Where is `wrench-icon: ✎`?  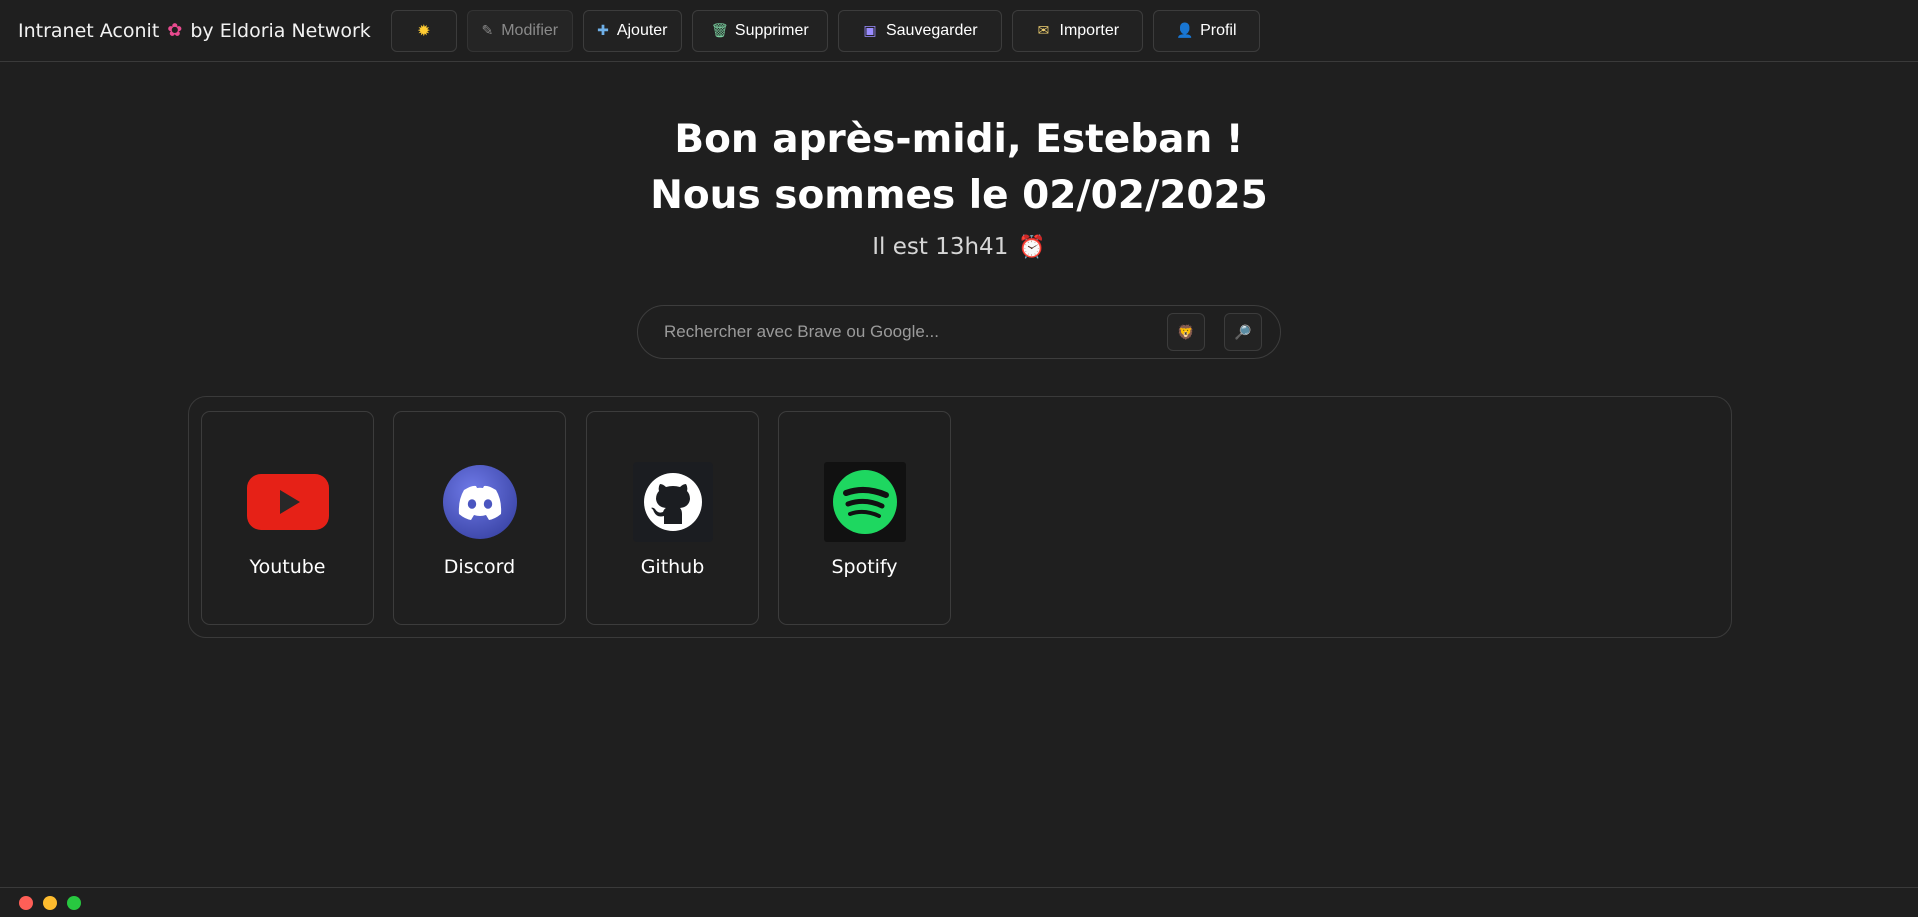 wrench-icon: ✎ is located at coordinates (487, 30).